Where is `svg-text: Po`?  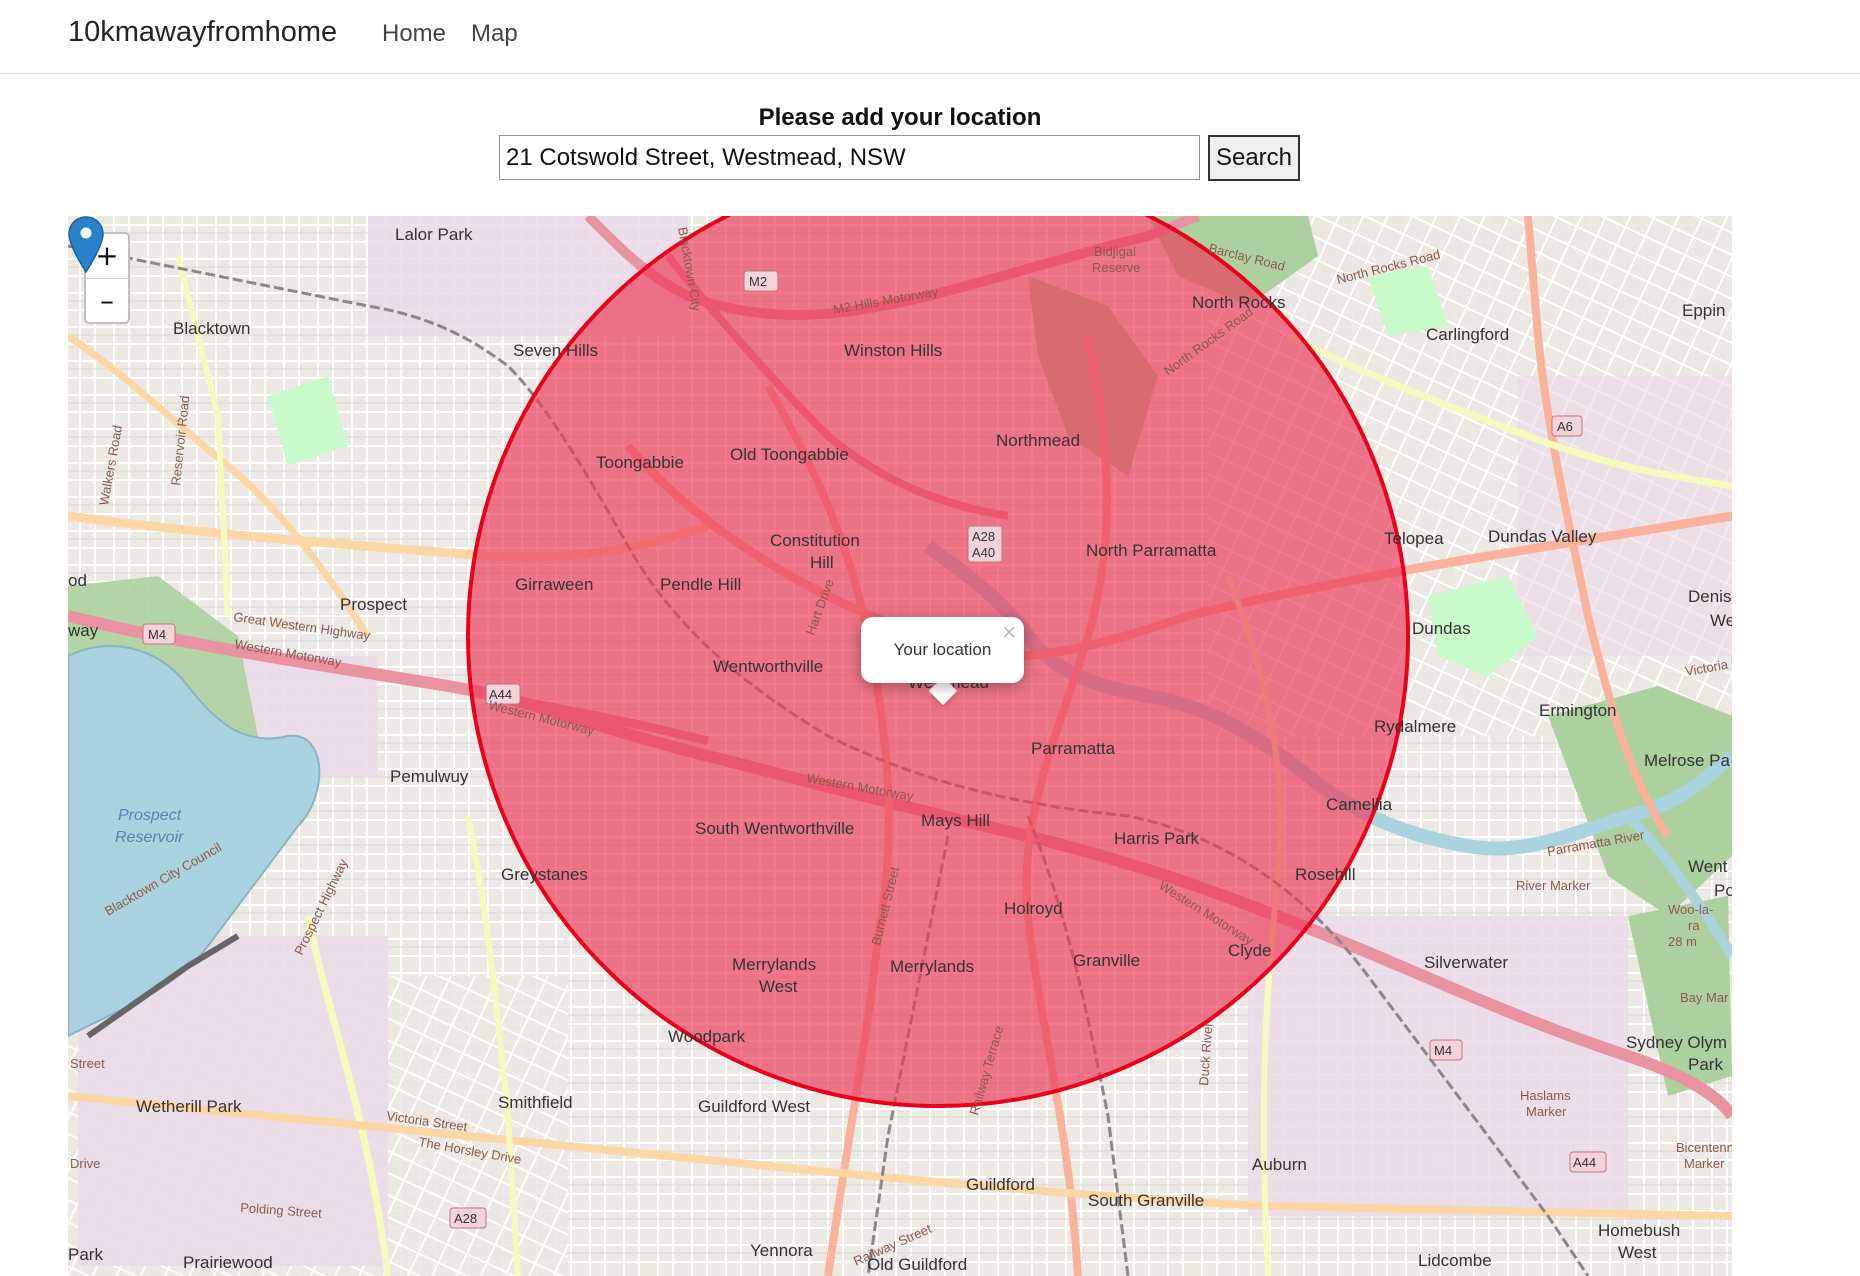
svg-text: Po is located at coordinates (1723, 890).